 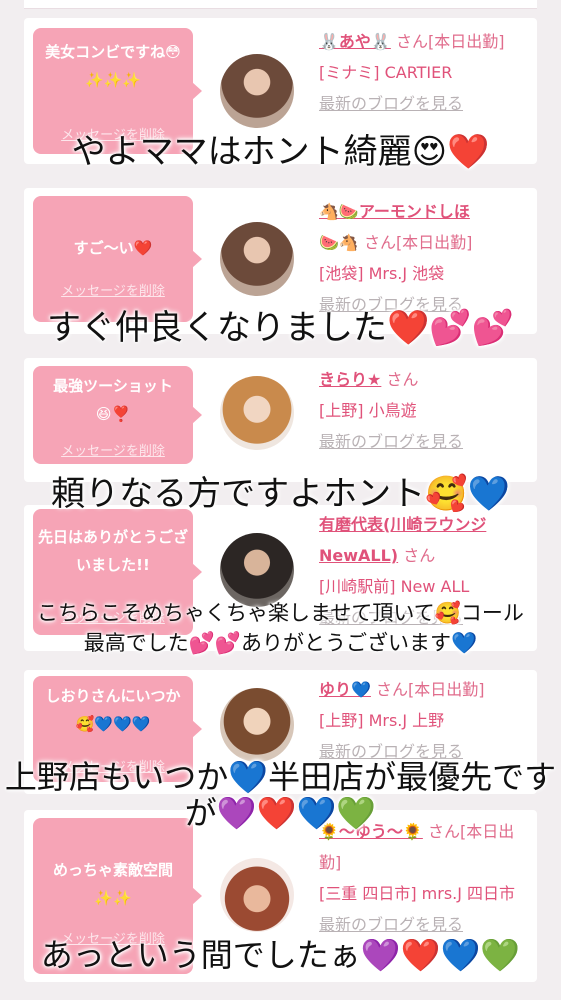 I want to click on caption-overlay: やよママはホント綺麗😍❤️, so click(x=280, y=152).